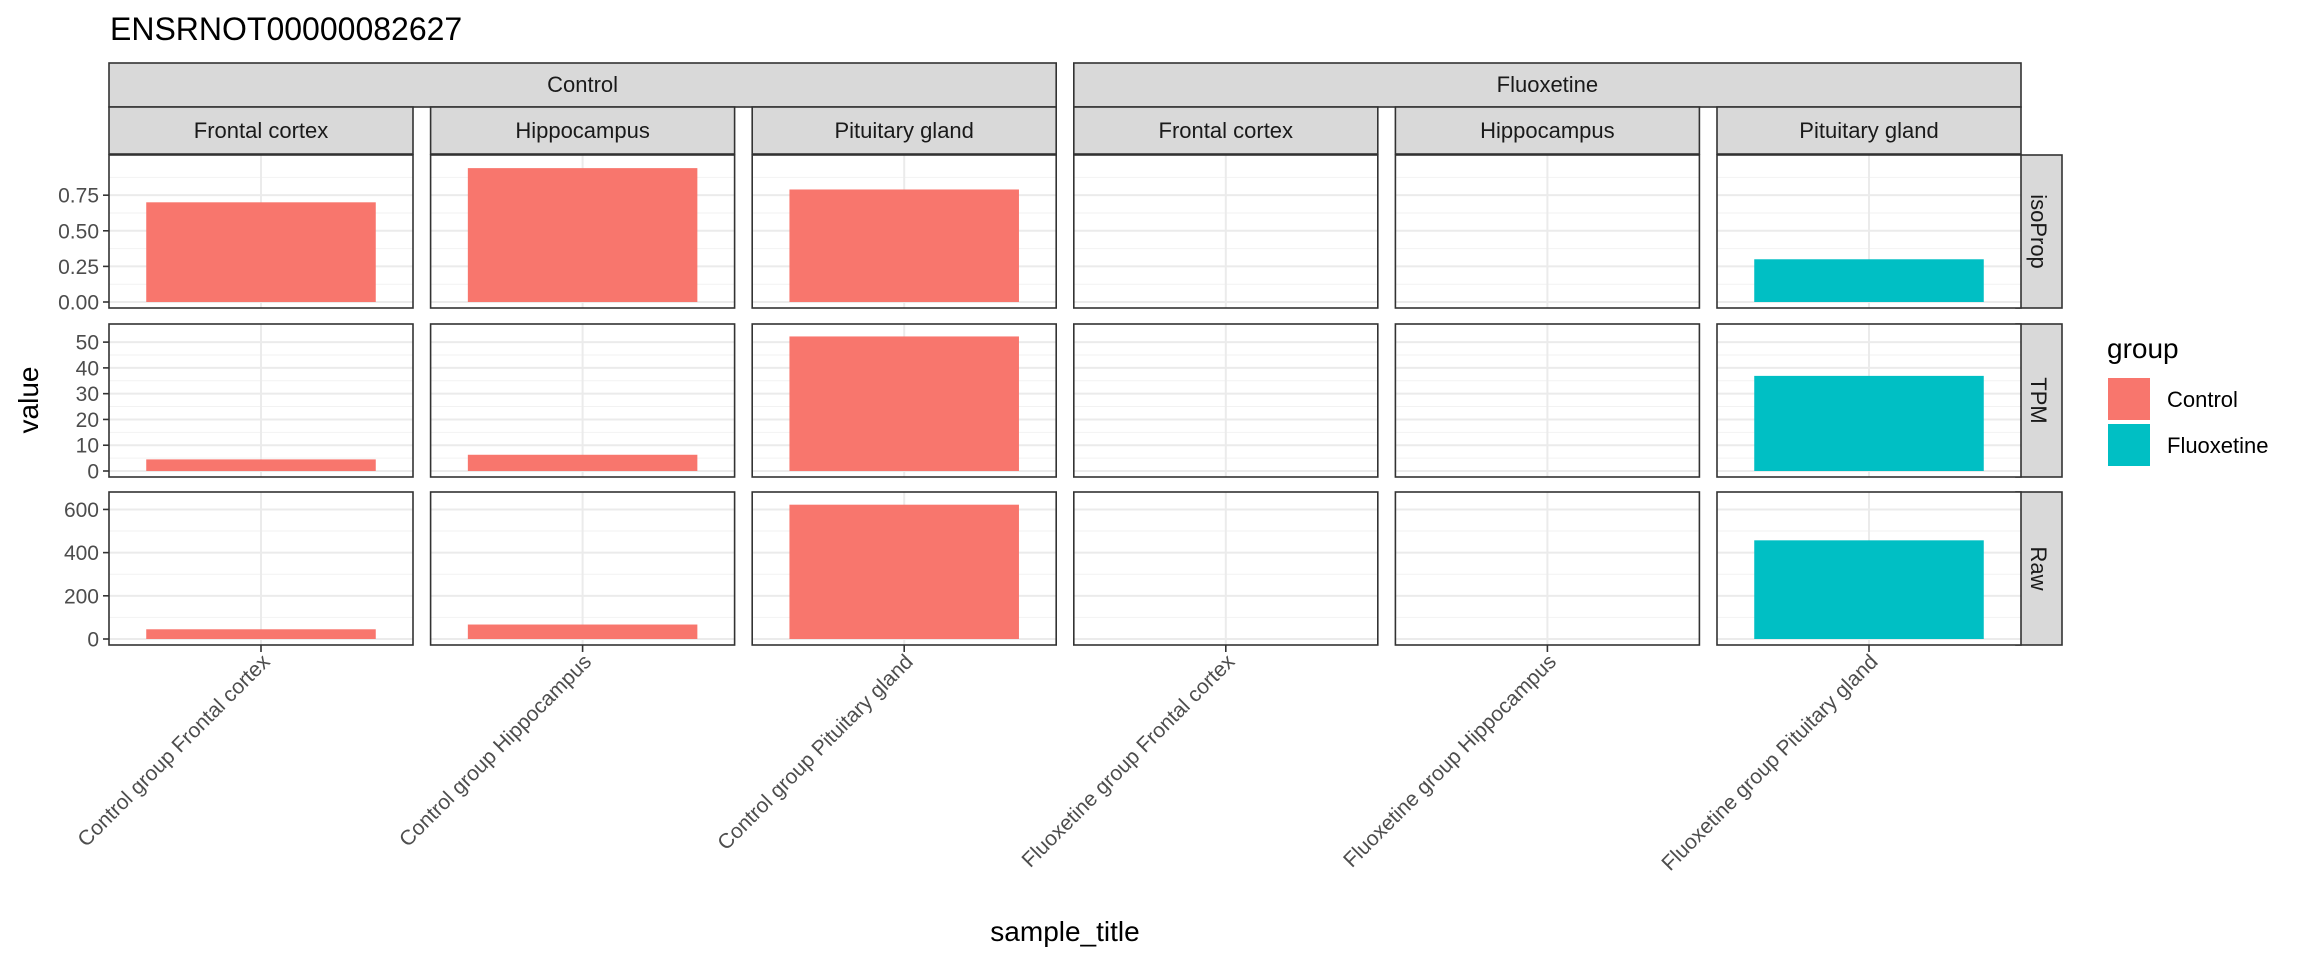 The width and height of the screenshot is (2304, 960). Describe the element at coordinates (87, 343) in the screenshot. I see `y-tick-label: 50` at that location.